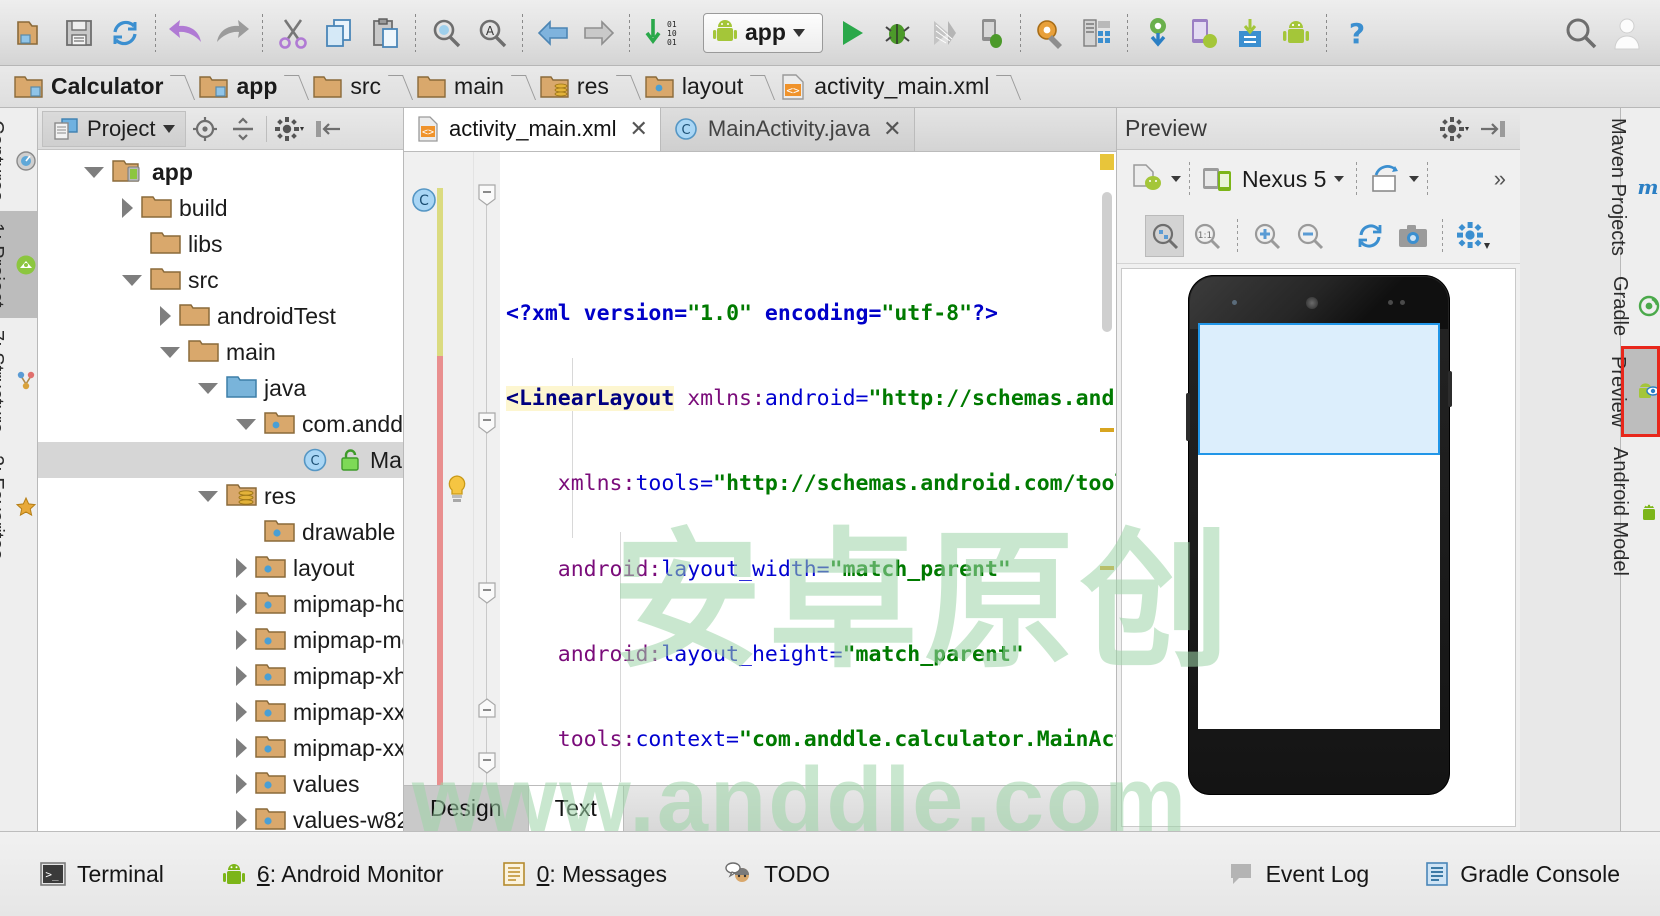 Image resolution: width=1660 pixels, height=916 pixels. Describe the element at coordinates (220, 604) in the screenshot. I see `tree-item-mipmap-hdpi: mipmap-hdpi` at that location.